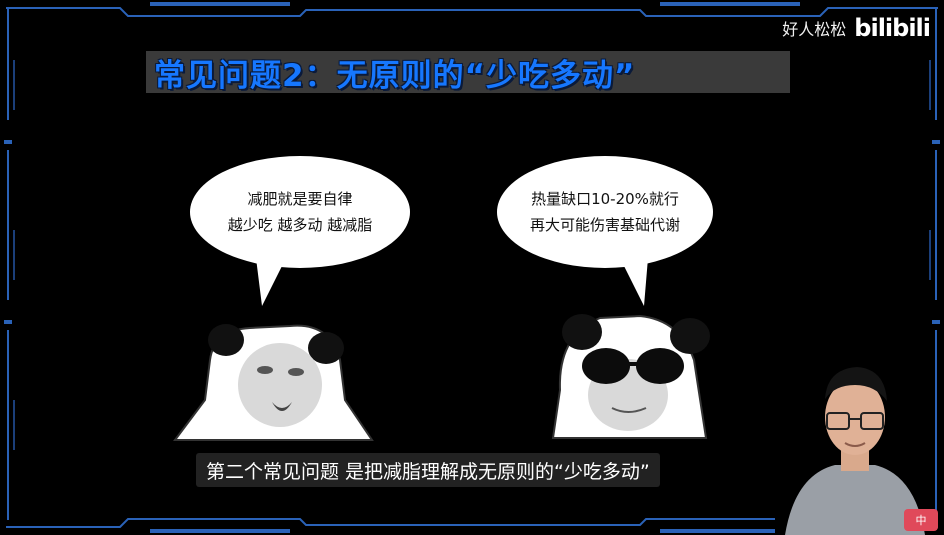 This screenshot has height=535, width=944. Describe the element at coordinates (300, 212) in the screenshot. I see `left-bubble-text: 减肥就是要自律 越少吃 越多动 越减脂` at that location.